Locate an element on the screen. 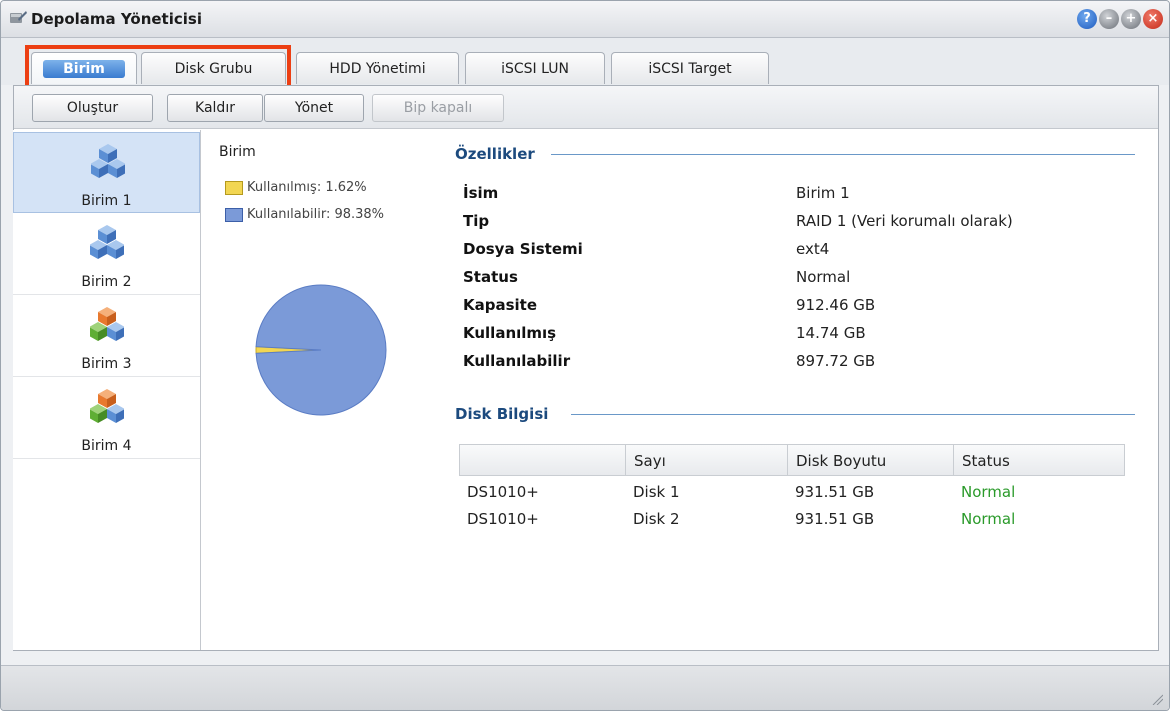 This screenshot has height=711, width=1170. prop-key: Kullanılmış is located at coordinates (510, 333).